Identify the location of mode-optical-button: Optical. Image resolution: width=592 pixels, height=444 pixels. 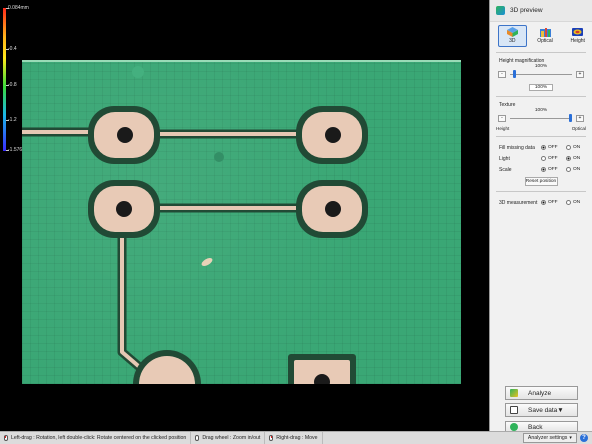
(545, 36).